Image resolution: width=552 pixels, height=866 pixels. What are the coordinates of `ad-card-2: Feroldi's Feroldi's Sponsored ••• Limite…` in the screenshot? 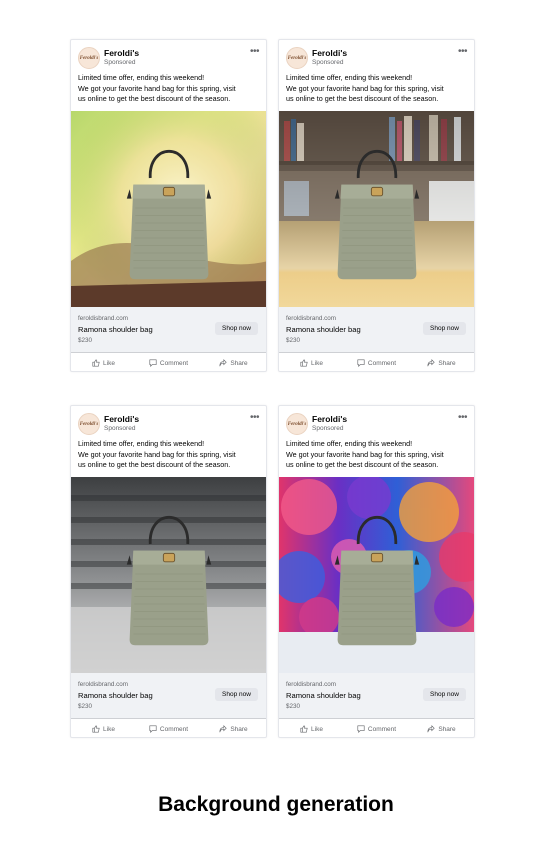 It's located at (376, 205).